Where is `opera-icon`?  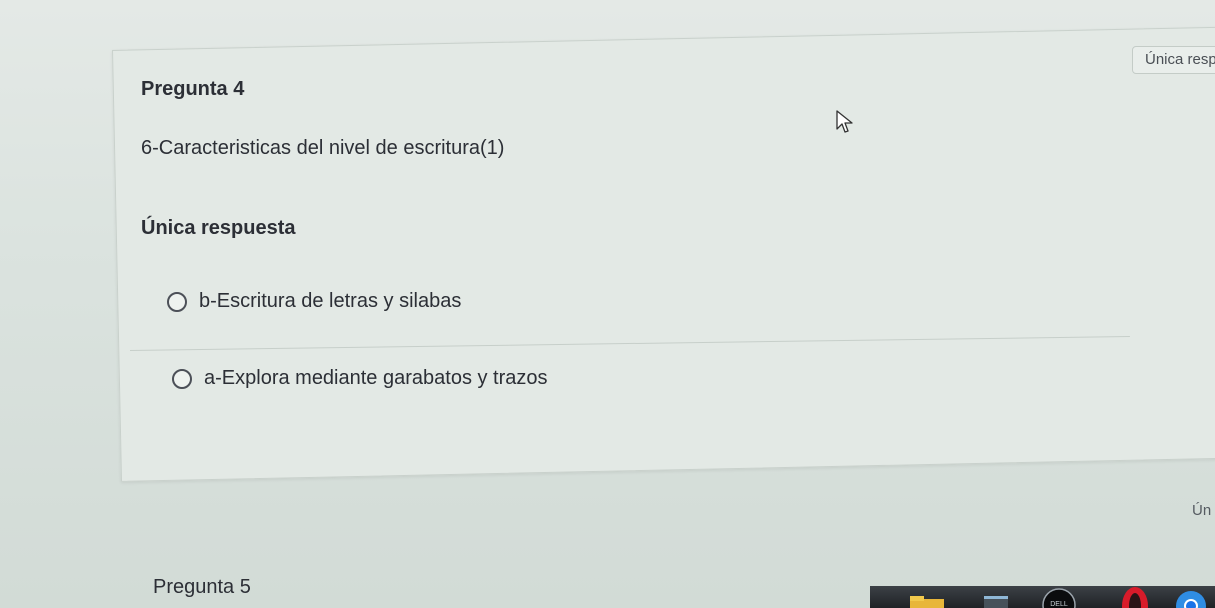 opera-icon is located at coordinates (1135, 597).